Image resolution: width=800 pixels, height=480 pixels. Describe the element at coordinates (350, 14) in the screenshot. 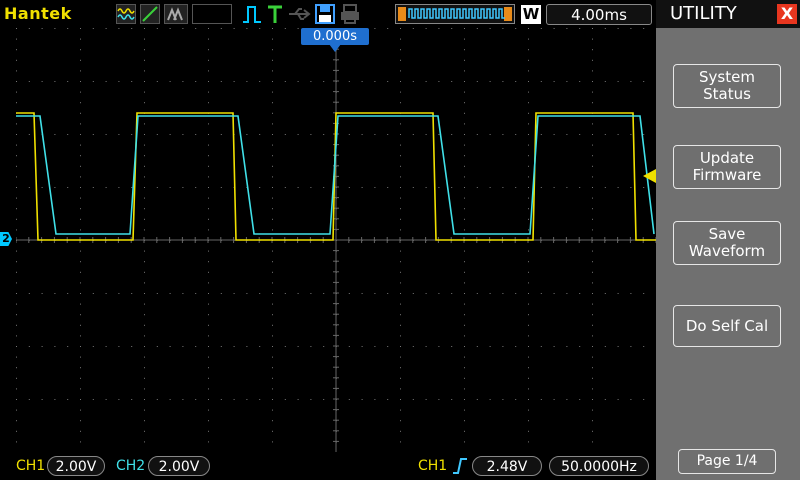

I see `printer-icon` at that location.